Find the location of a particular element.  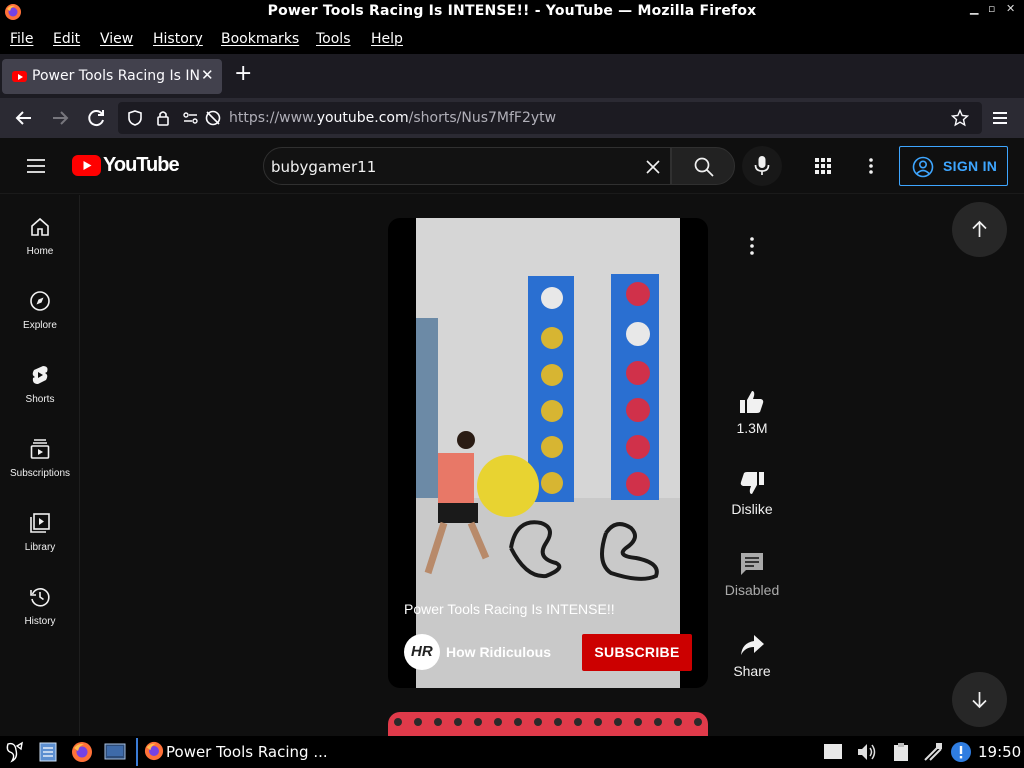

home-icon is located at coordinates (40, 226).